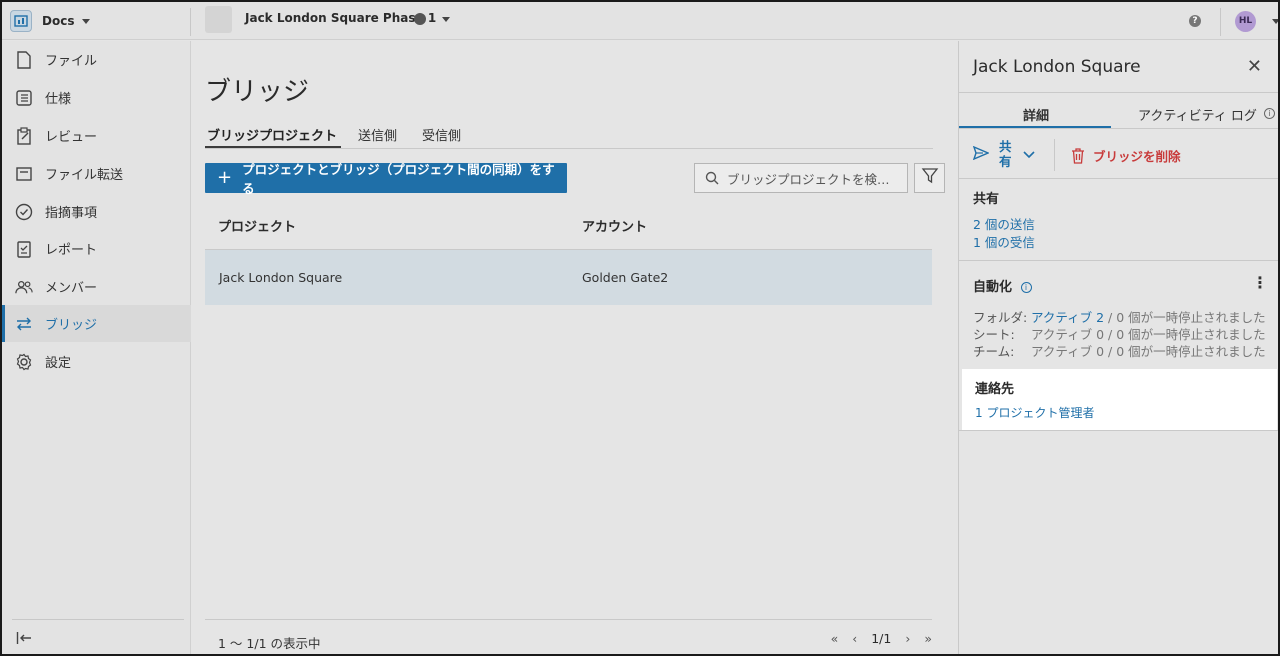  Describe the element at coordinates (981, 154) in the screenshot. I see `send-icon` at that location.